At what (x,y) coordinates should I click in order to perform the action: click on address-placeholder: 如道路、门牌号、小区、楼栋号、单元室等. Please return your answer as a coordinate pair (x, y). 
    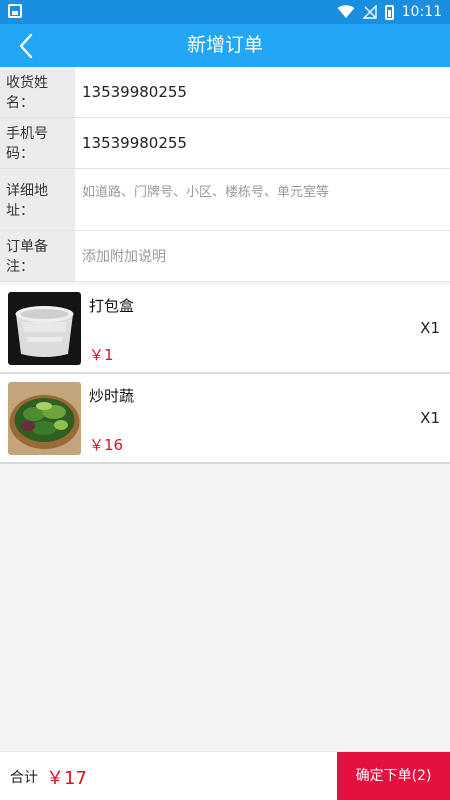
    Looking at the image, I should click on (206, 192).